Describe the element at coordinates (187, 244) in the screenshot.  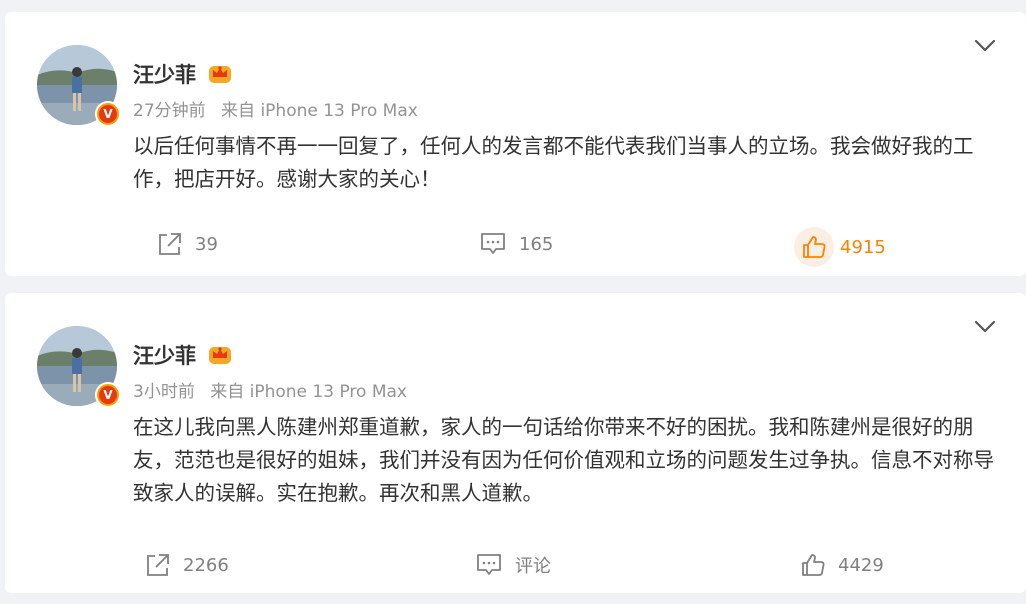
I see `repost-button: 39` at that location.